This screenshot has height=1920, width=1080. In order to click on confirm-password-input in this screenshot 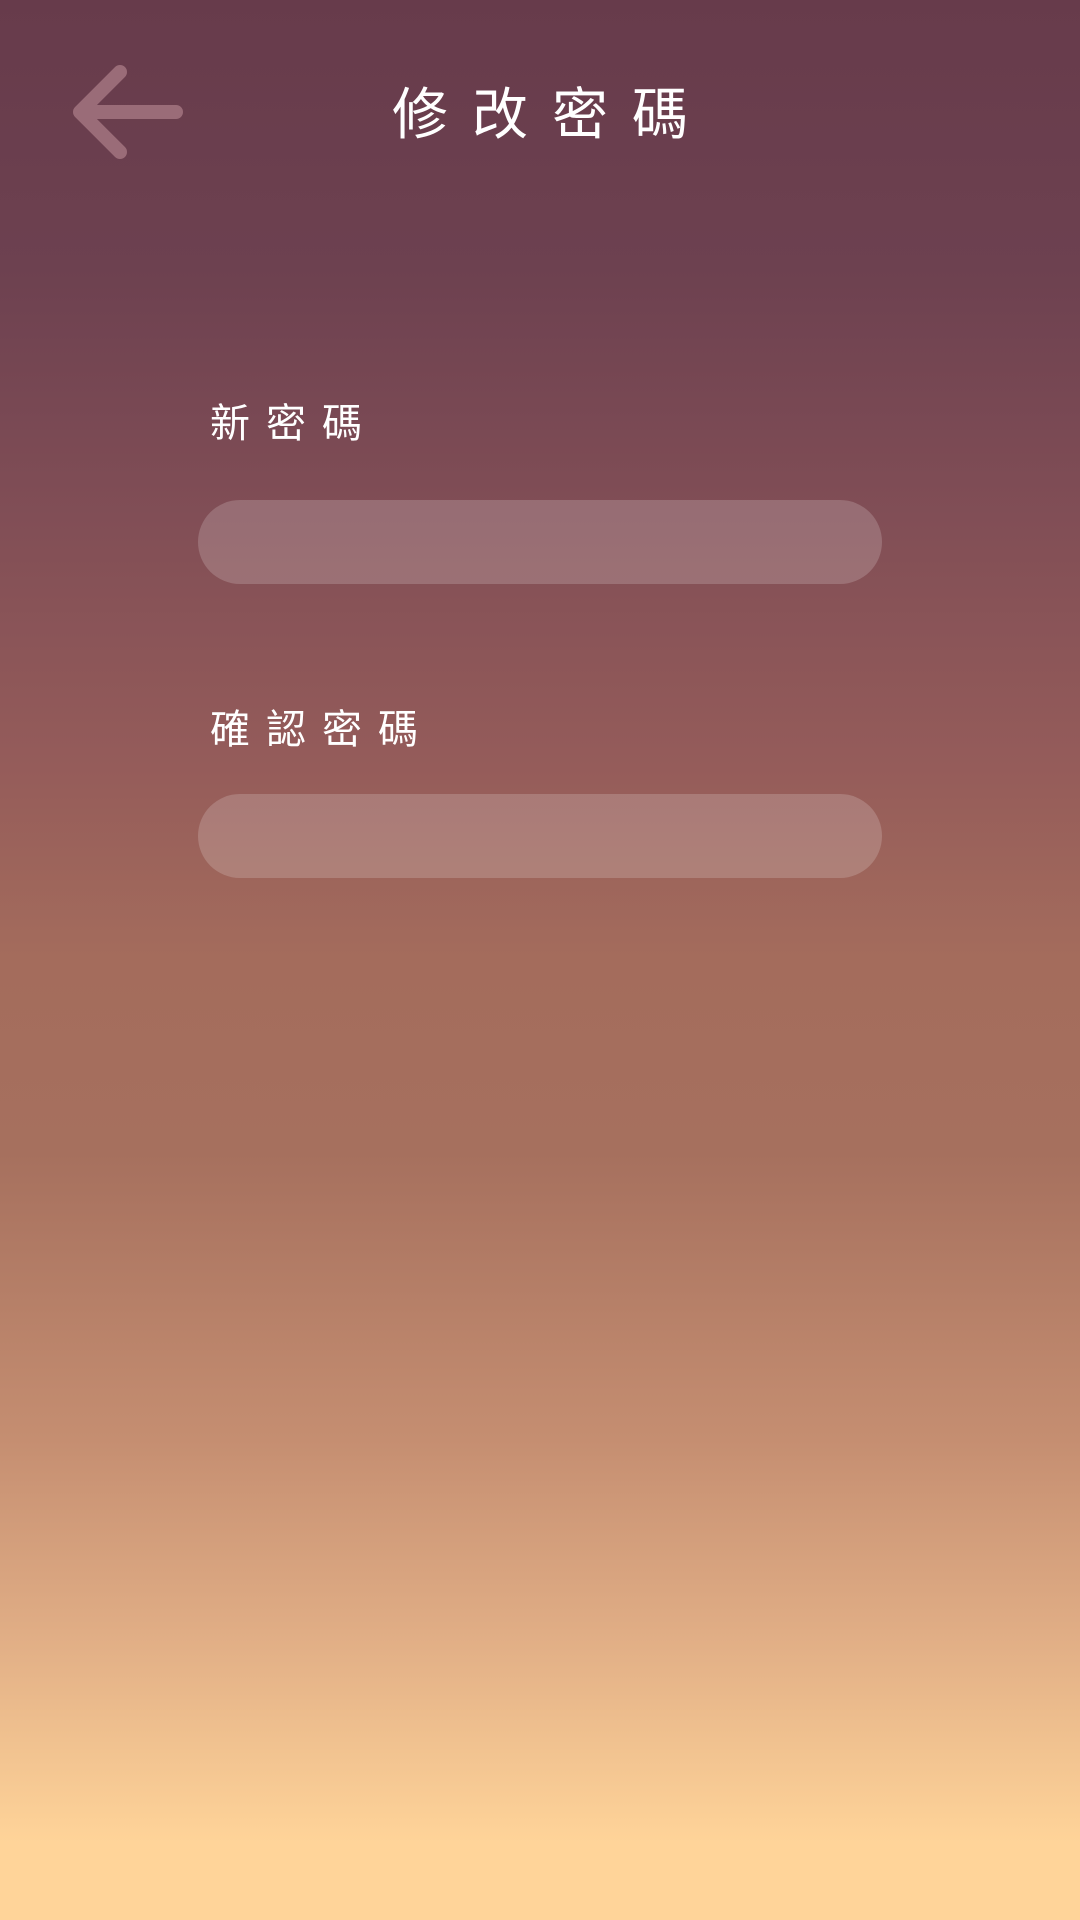, I will do `click(540, 836)`.